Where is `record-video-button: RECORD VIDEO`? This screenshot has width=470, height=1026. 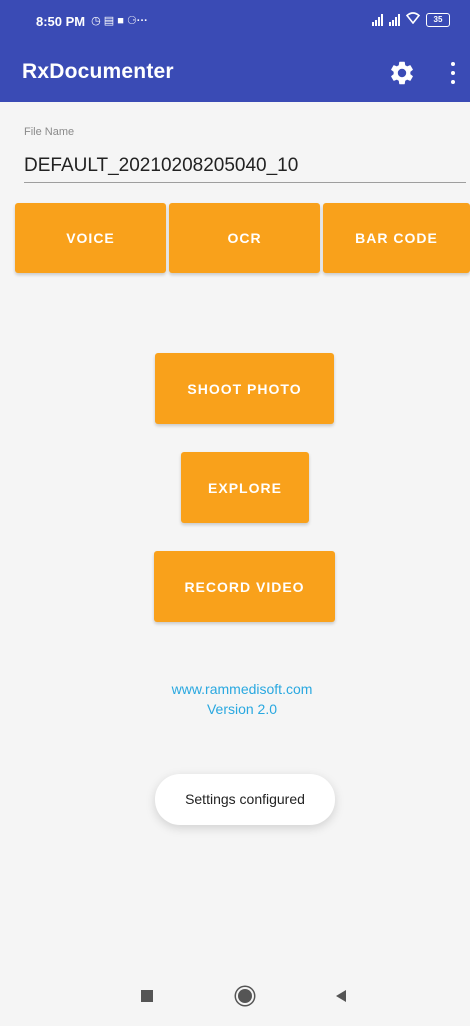 record-video-button: RECORD VIDEO is located at coordinates (244, 586).